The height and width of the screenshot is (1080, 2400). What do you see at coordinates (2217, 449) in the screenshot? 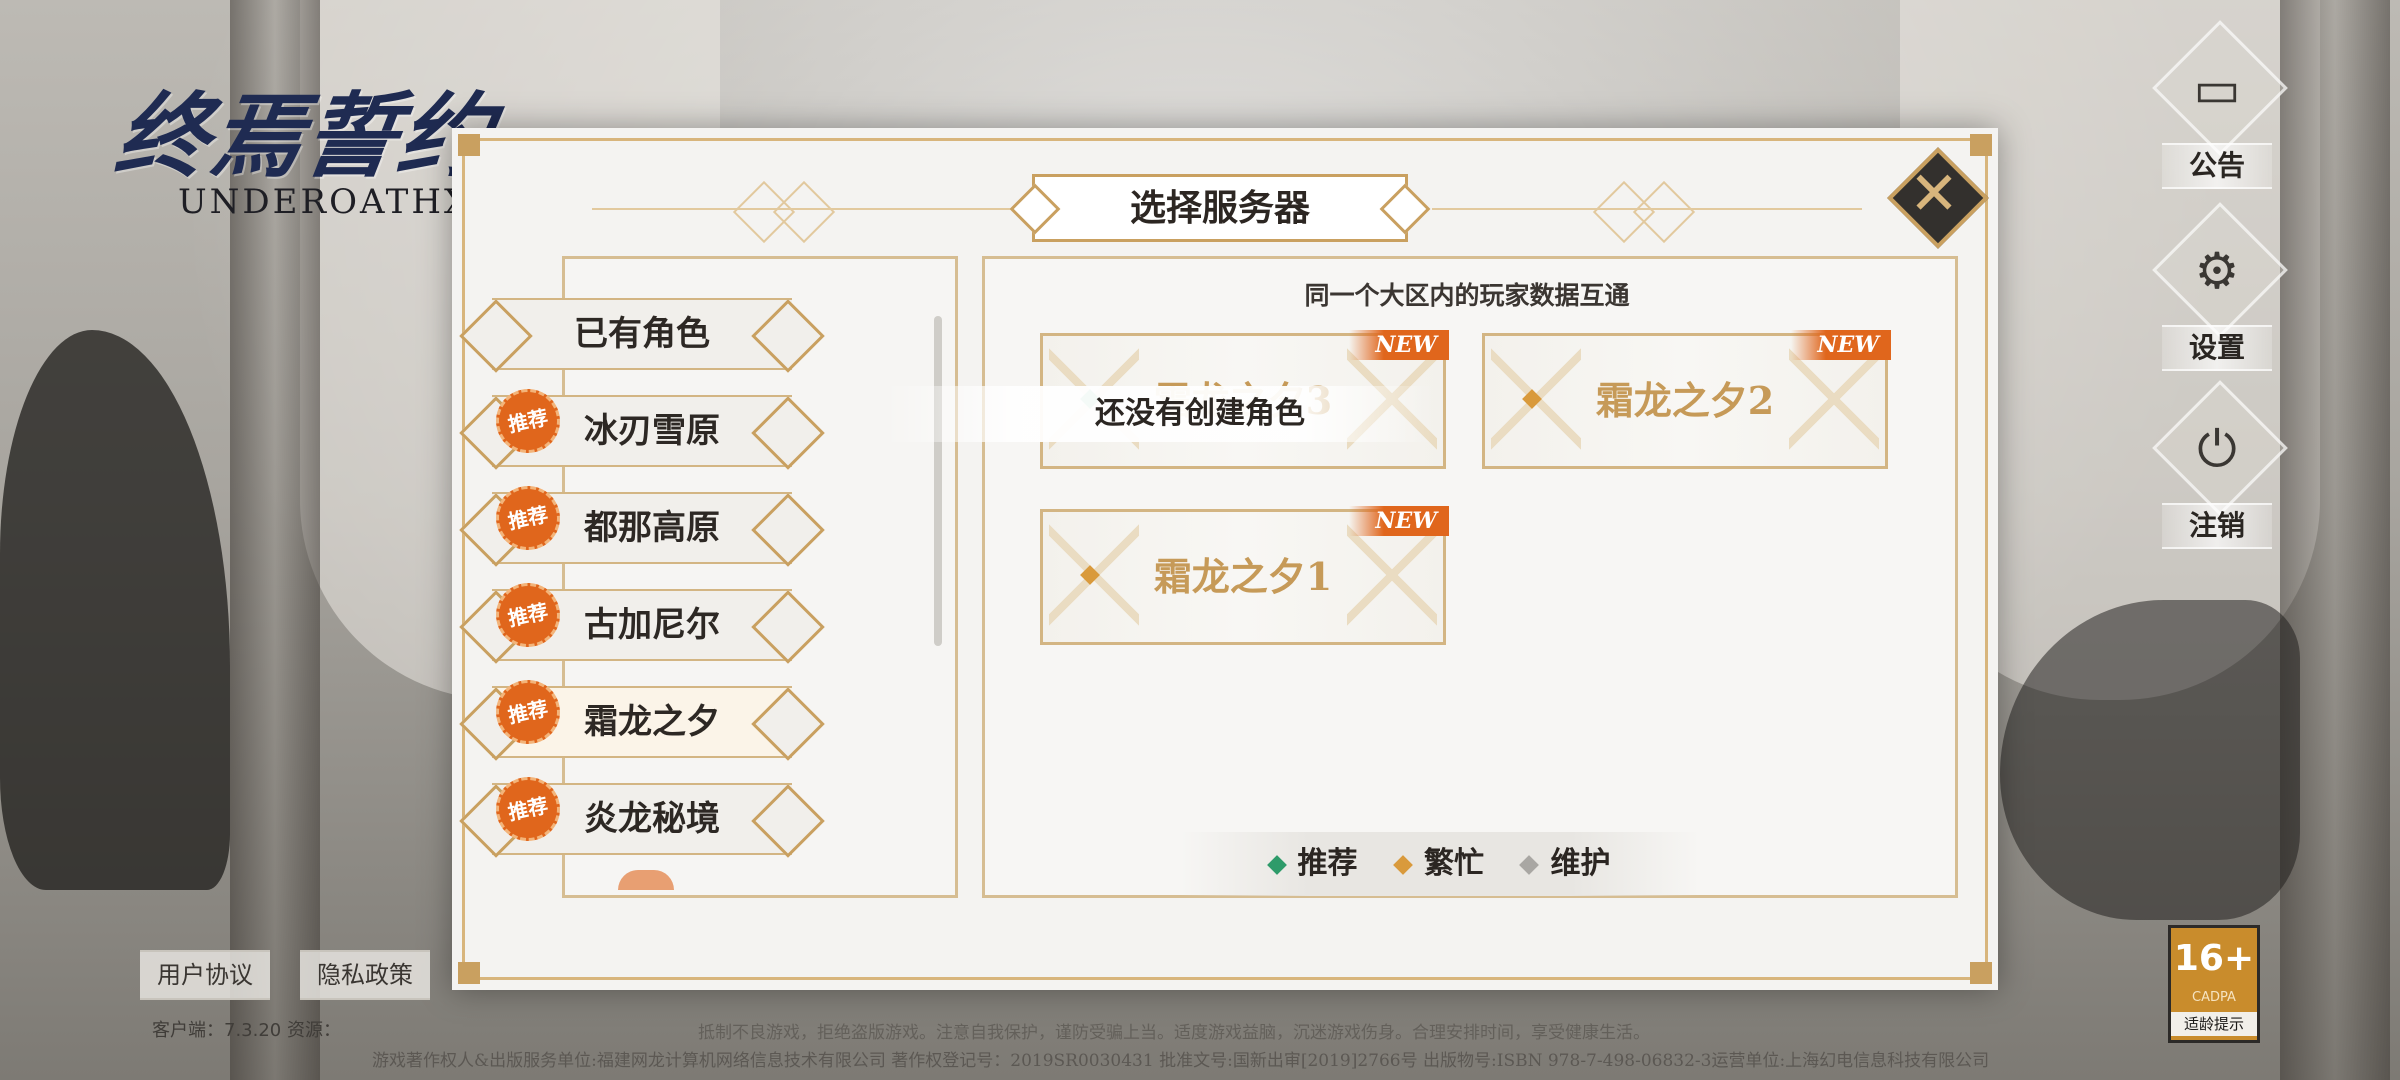
I see `power-icon: ⏻` at bounding box center [2217, 449].